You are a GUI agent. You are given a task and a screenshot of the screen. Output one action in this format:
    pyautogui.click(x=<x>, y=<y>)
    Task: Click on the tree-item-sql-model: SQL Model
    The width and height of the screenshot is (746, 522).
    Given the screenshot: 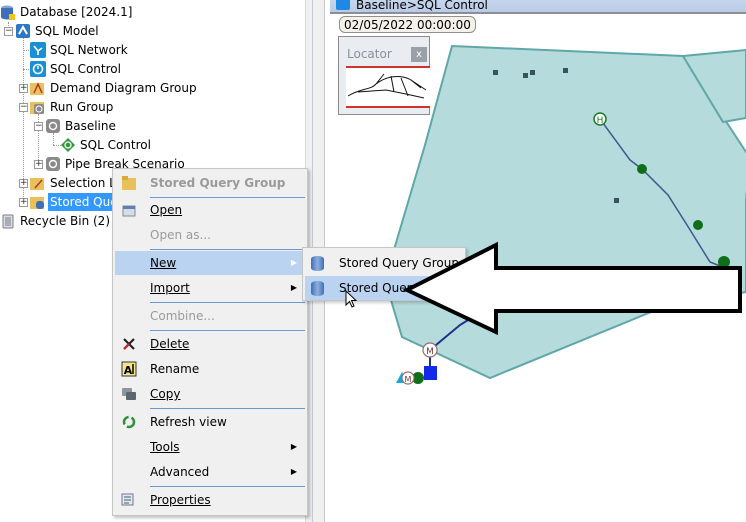 What is the action you would take?
    pyautogui.click(x=58, y=31)
    